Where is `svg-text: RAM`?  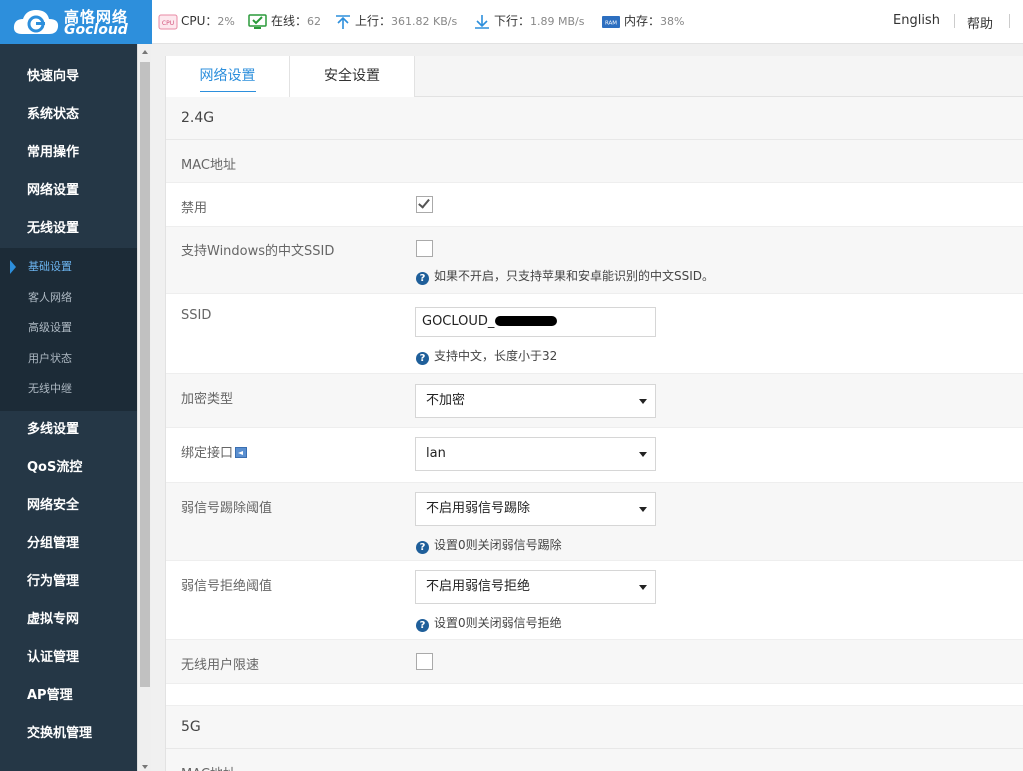 svg-text: RAM is located at coordinates (611, 23).